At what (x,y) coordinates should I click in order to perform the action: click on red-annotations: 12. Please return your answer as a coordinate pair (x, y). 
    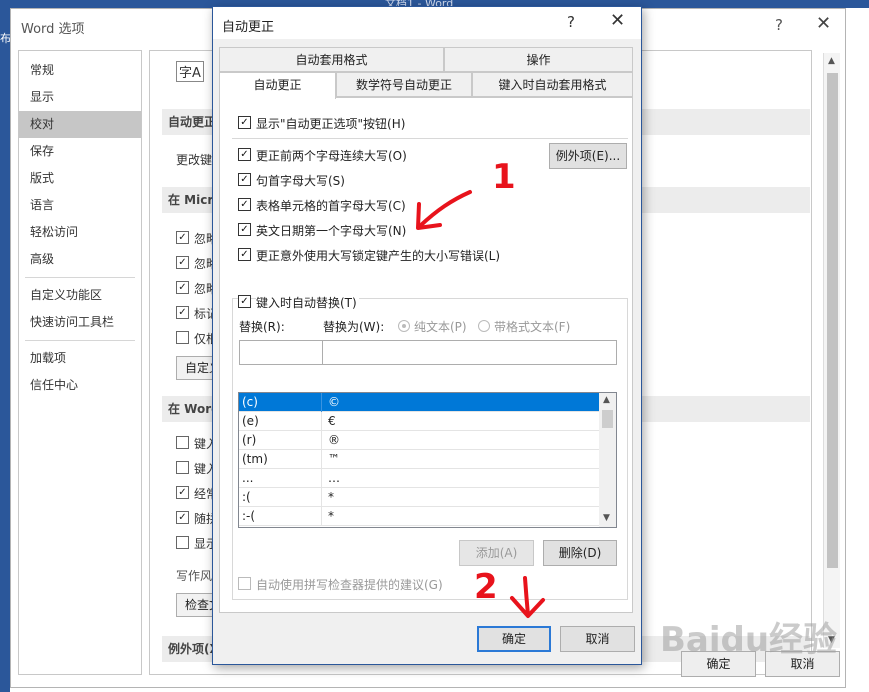
    Looking at the image, I should click on (480, 387).